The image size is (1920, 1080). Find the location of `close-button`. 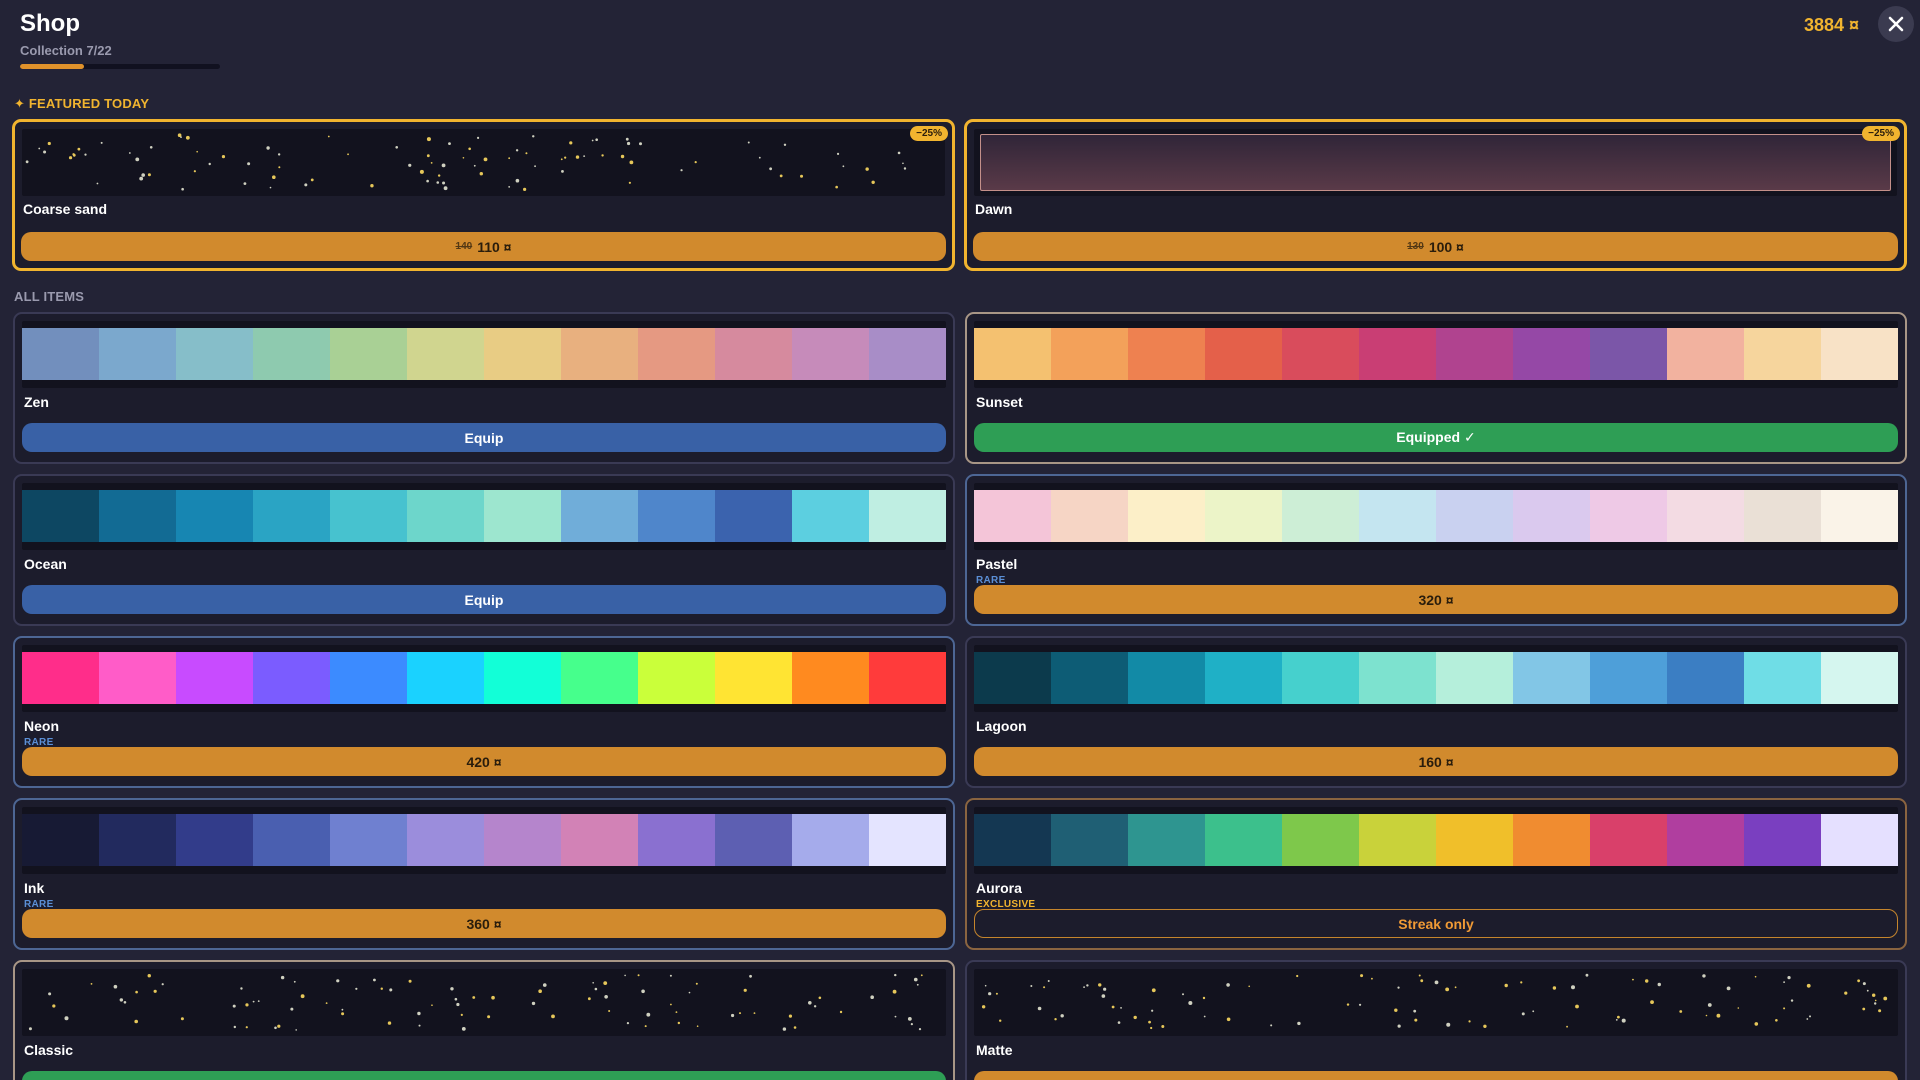

close-button is located at coordinates (1896, 24).